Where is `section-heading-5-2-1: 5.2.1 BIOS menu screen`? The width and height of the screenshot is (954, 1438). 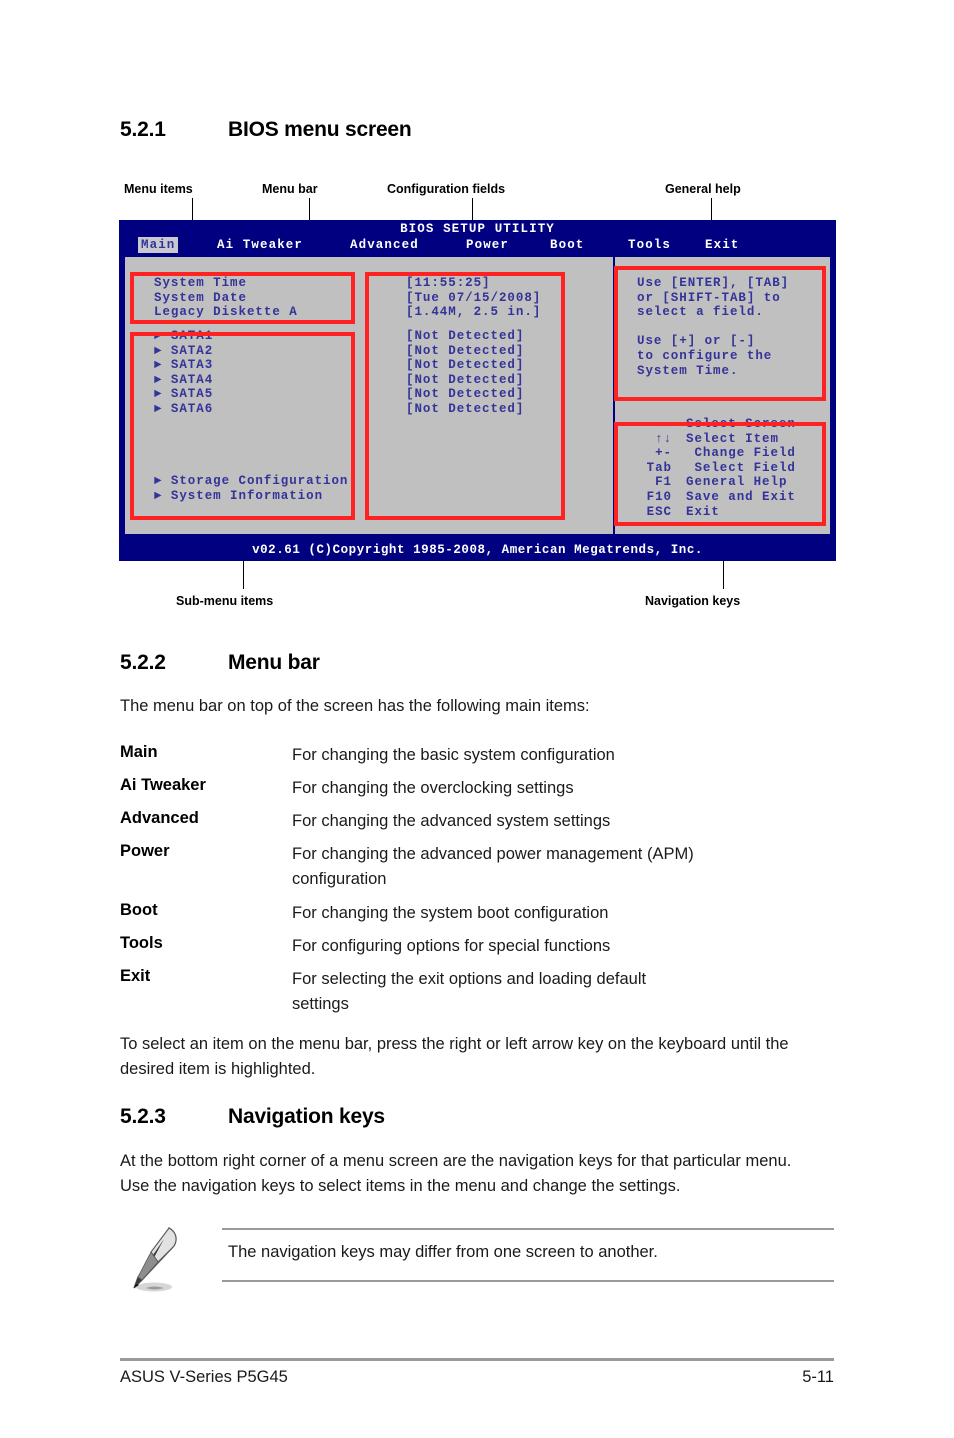 section-heading-5-2-1: 5.2.1 BIOS menu screen is located at coordinates (266, 130).